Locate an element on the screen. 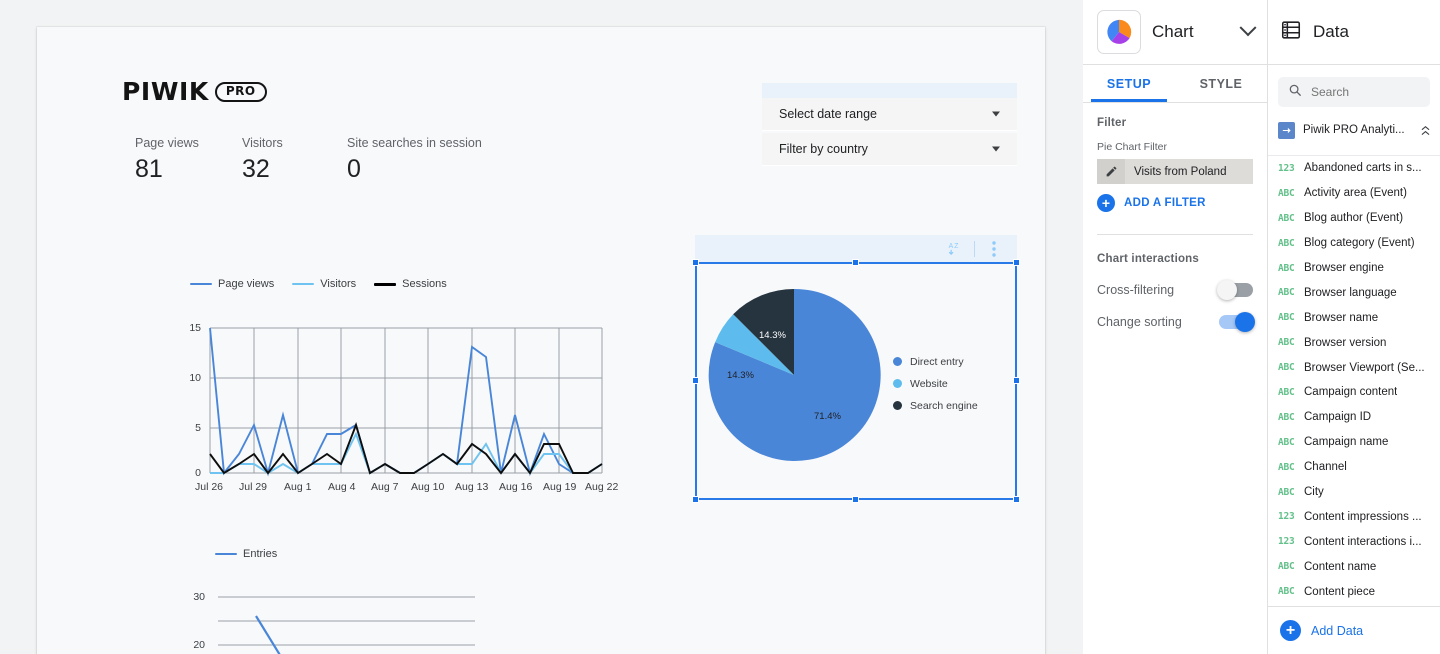 This screenshot has width=1440, height=654. canvas-controls: Select date range Filter by country is located at coordinates (889, 124).